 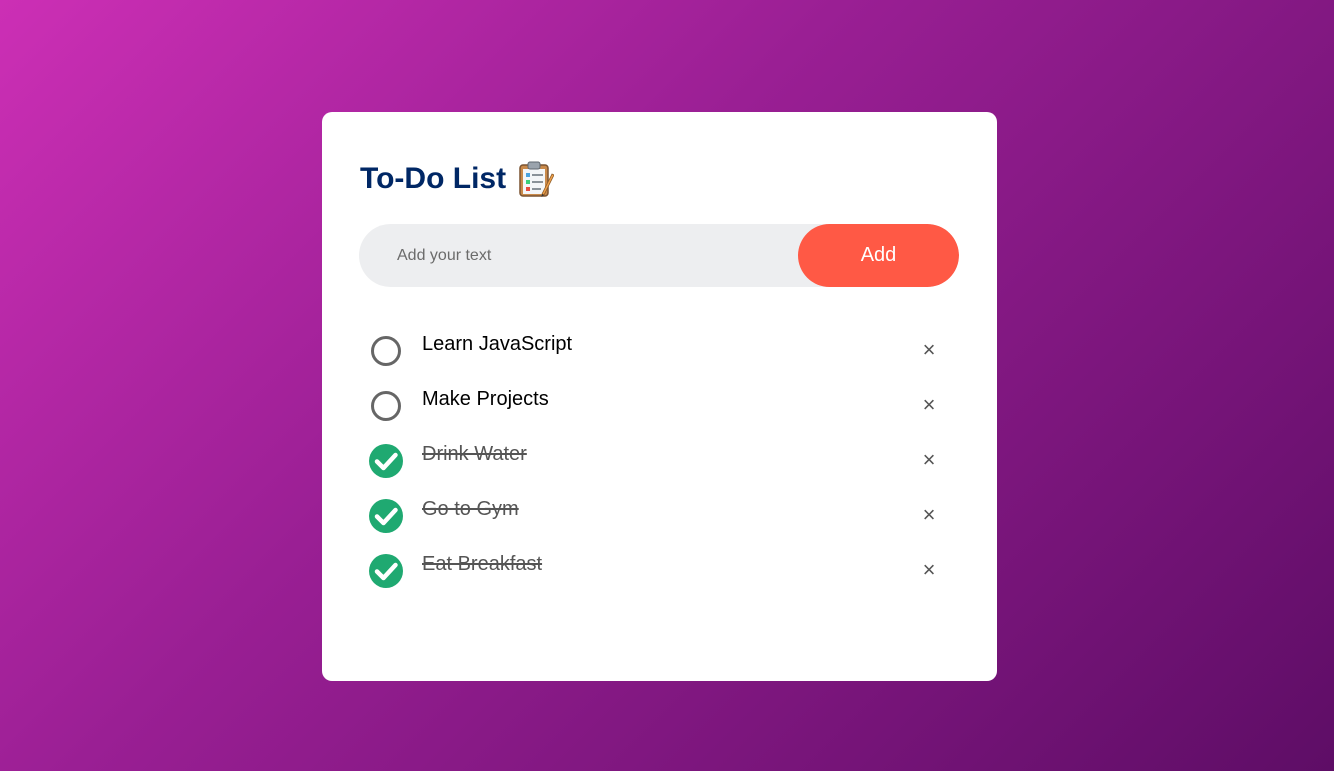 What do you see at coordinates (474, 454) in the screenshot?
I see `task-label: Drink Water` at bounding box center [474, 454].